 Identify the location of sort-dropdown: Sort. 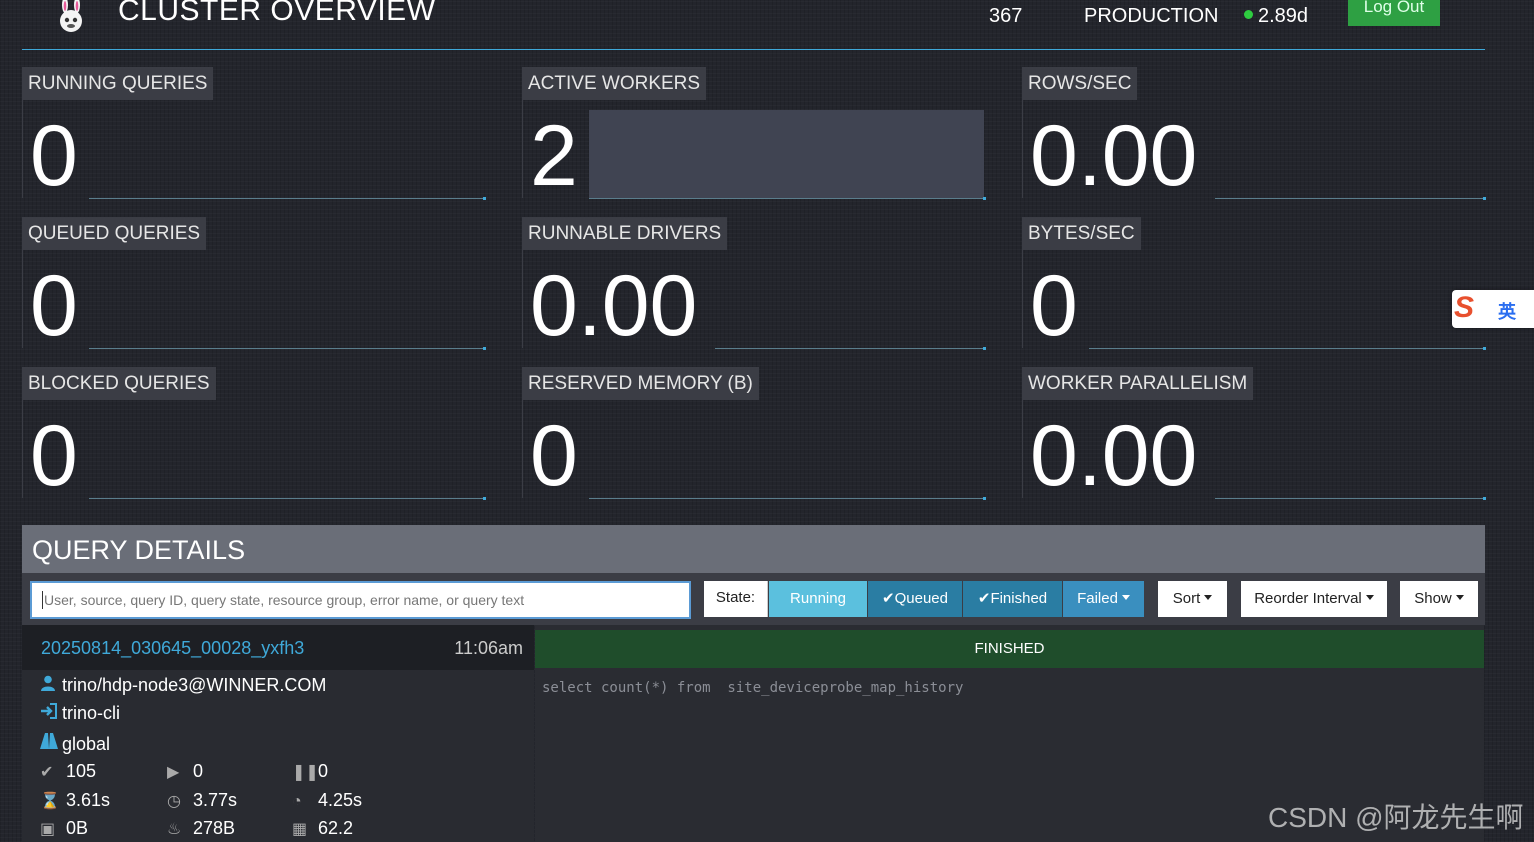
(1192, 599).